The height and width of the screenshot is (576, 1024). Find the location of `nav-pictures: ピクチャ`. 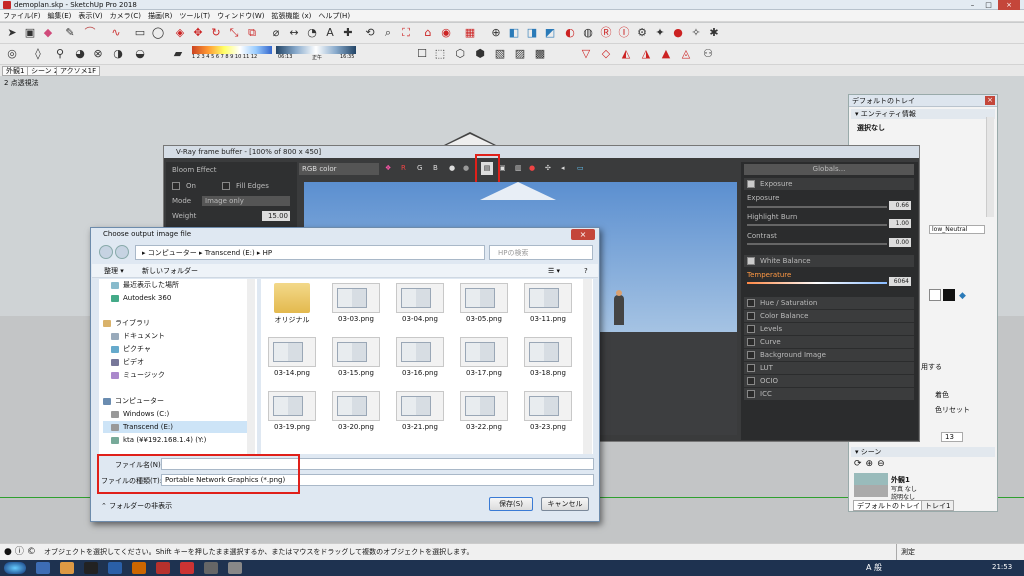

nav-pictures: ピクチャ is located at coordinates (131, 349).